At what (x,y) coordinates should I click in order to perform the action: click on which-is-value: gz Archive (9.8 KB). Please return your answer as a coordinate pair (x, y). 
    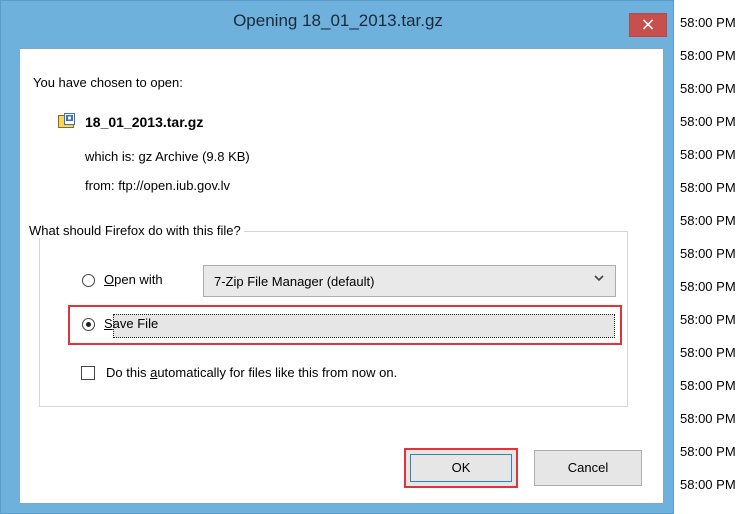
    Looking at the image, I should click on (194, 156).